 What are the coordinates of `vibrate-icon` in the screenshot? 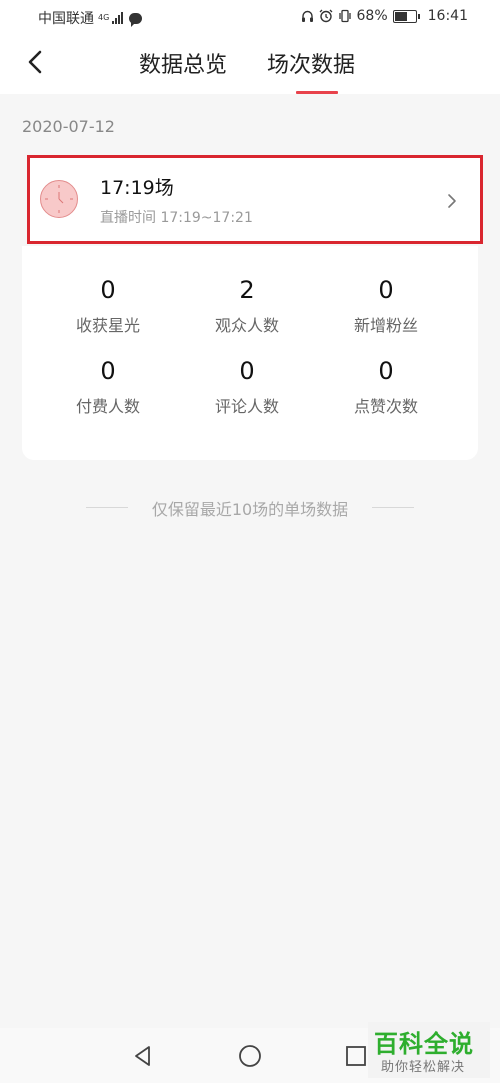 It's located at (344, 16).